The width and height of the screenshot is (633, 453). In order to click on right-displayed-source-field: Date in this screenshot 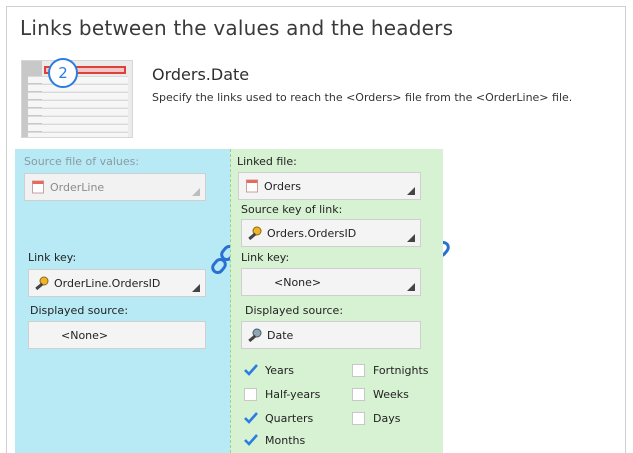, I will do `click(331, 335)`.